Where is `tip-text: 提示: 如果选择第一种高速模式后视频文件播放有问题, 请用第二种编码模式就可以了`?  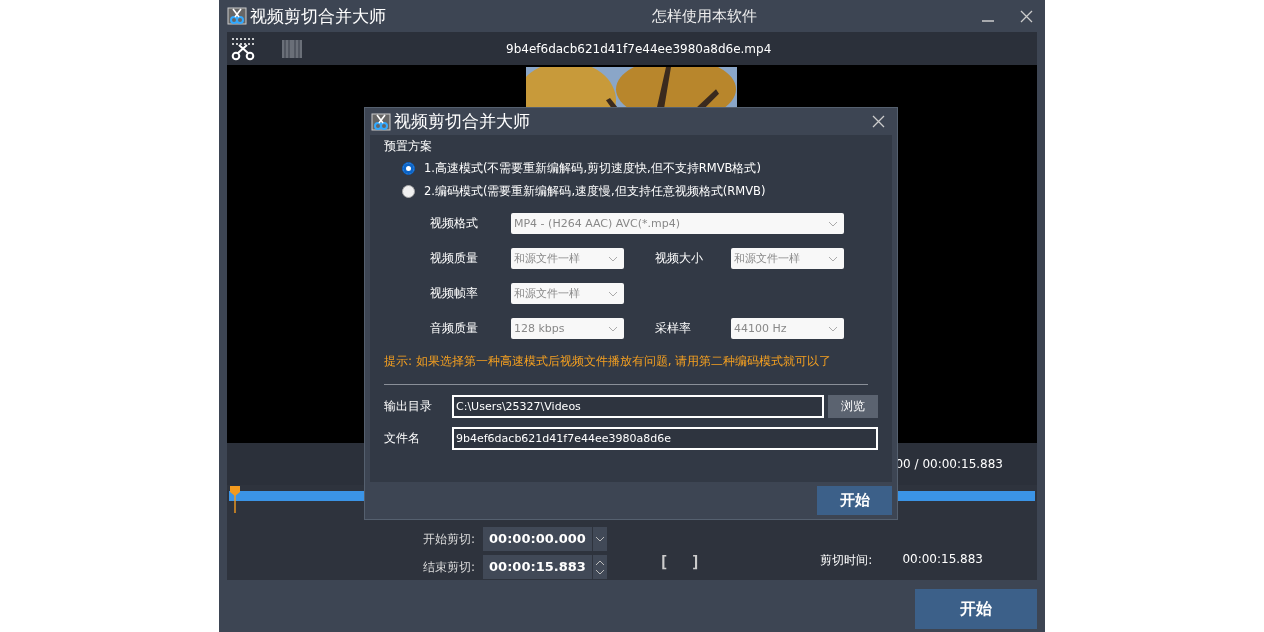
tip-text: 提示: 如果选择第一种高速模式后视频文件播放有问题, 请用第二种编码模式就可以了 is located at coordinates (608, 361).